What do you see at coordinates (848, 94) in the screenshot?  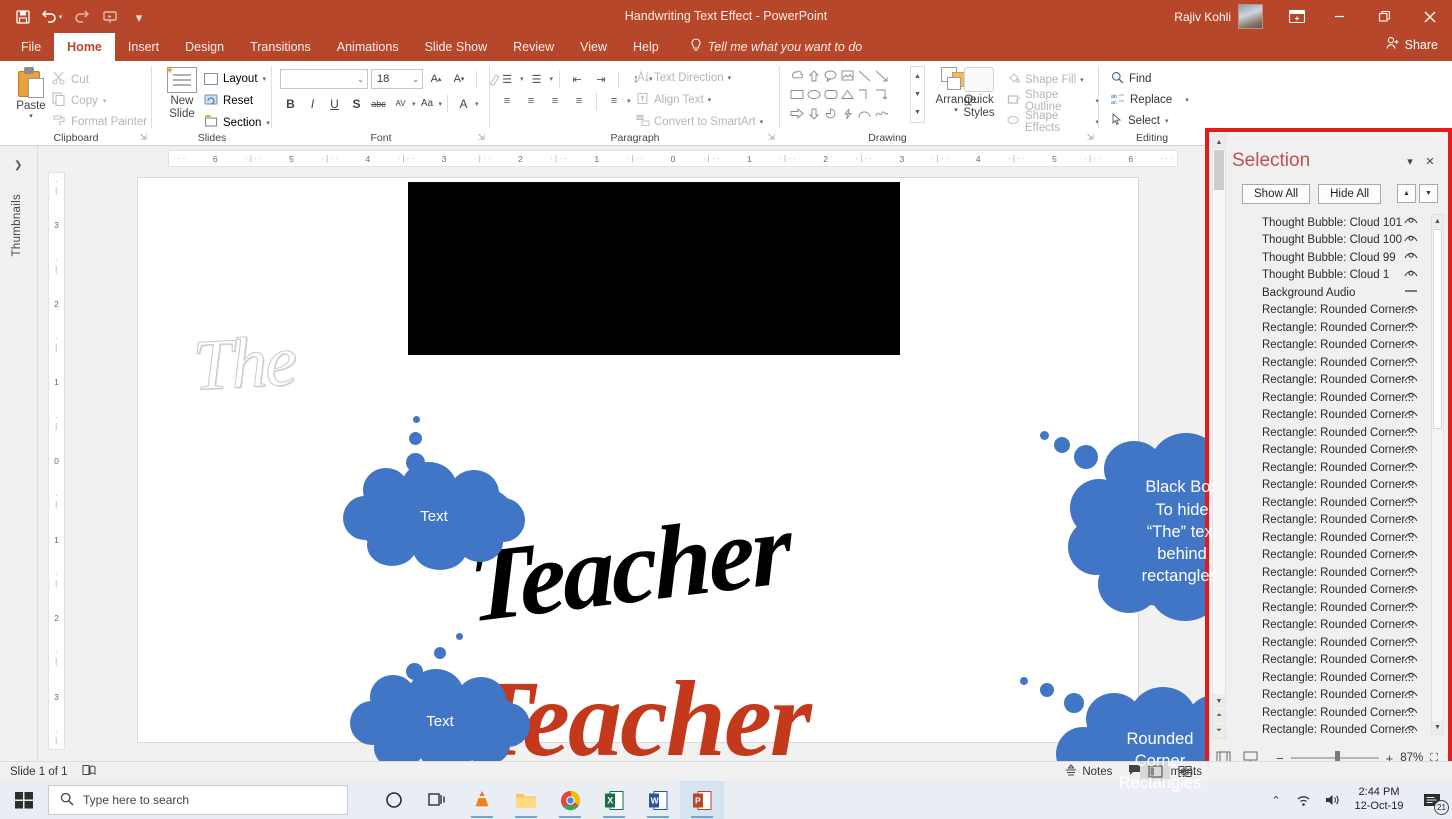 I see `shapes-gallery` at bounding box center [848, 94].